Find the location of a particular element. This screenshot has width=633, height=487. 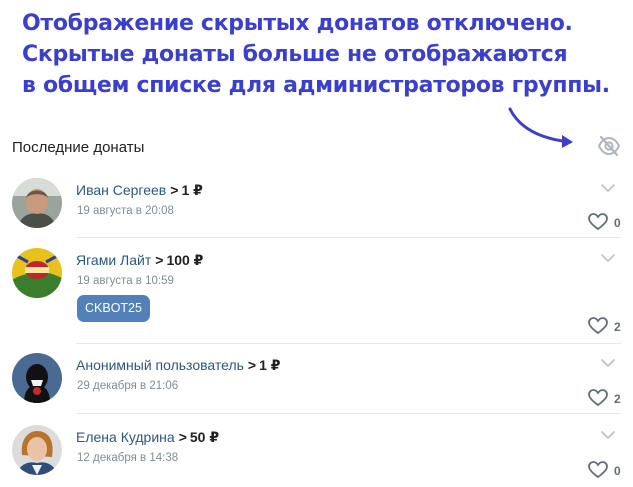

donation-date: 12 декабря в 14:38 is located at coordinates (128, 458).